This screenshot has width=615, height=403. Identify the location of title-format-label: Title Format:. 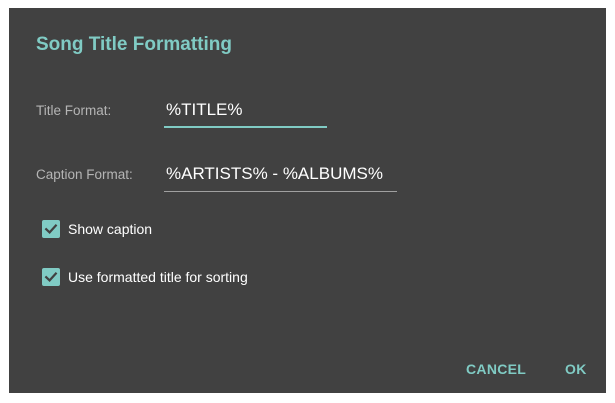
(74, 110).